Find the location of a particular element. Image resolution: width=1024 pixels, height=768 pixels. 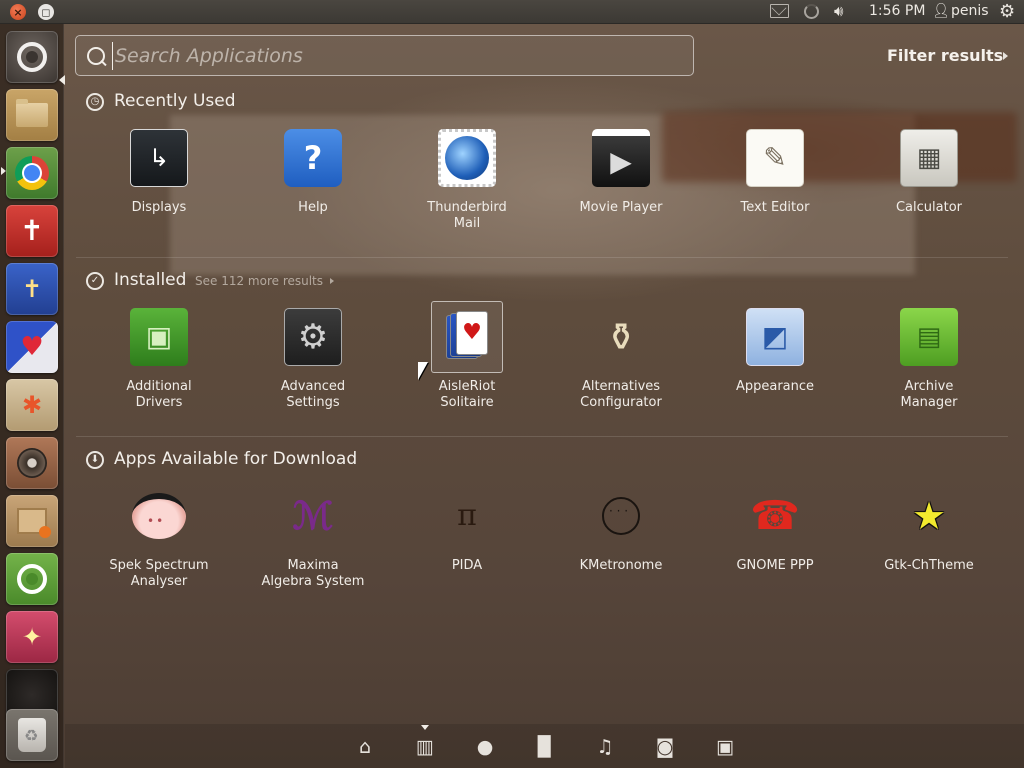

clock: 1:56 PM is located at coordinates (897, 11).